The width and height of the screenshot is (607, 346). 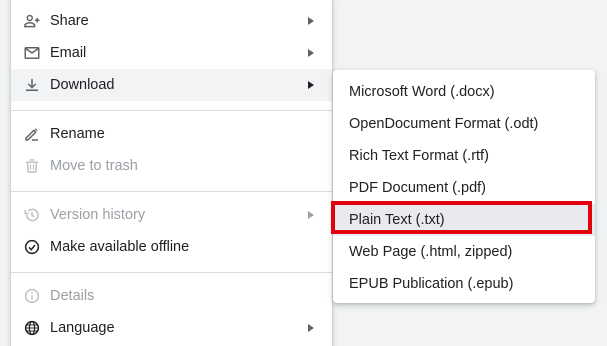 I want to click on history-icon, so click(x=32, y=215).